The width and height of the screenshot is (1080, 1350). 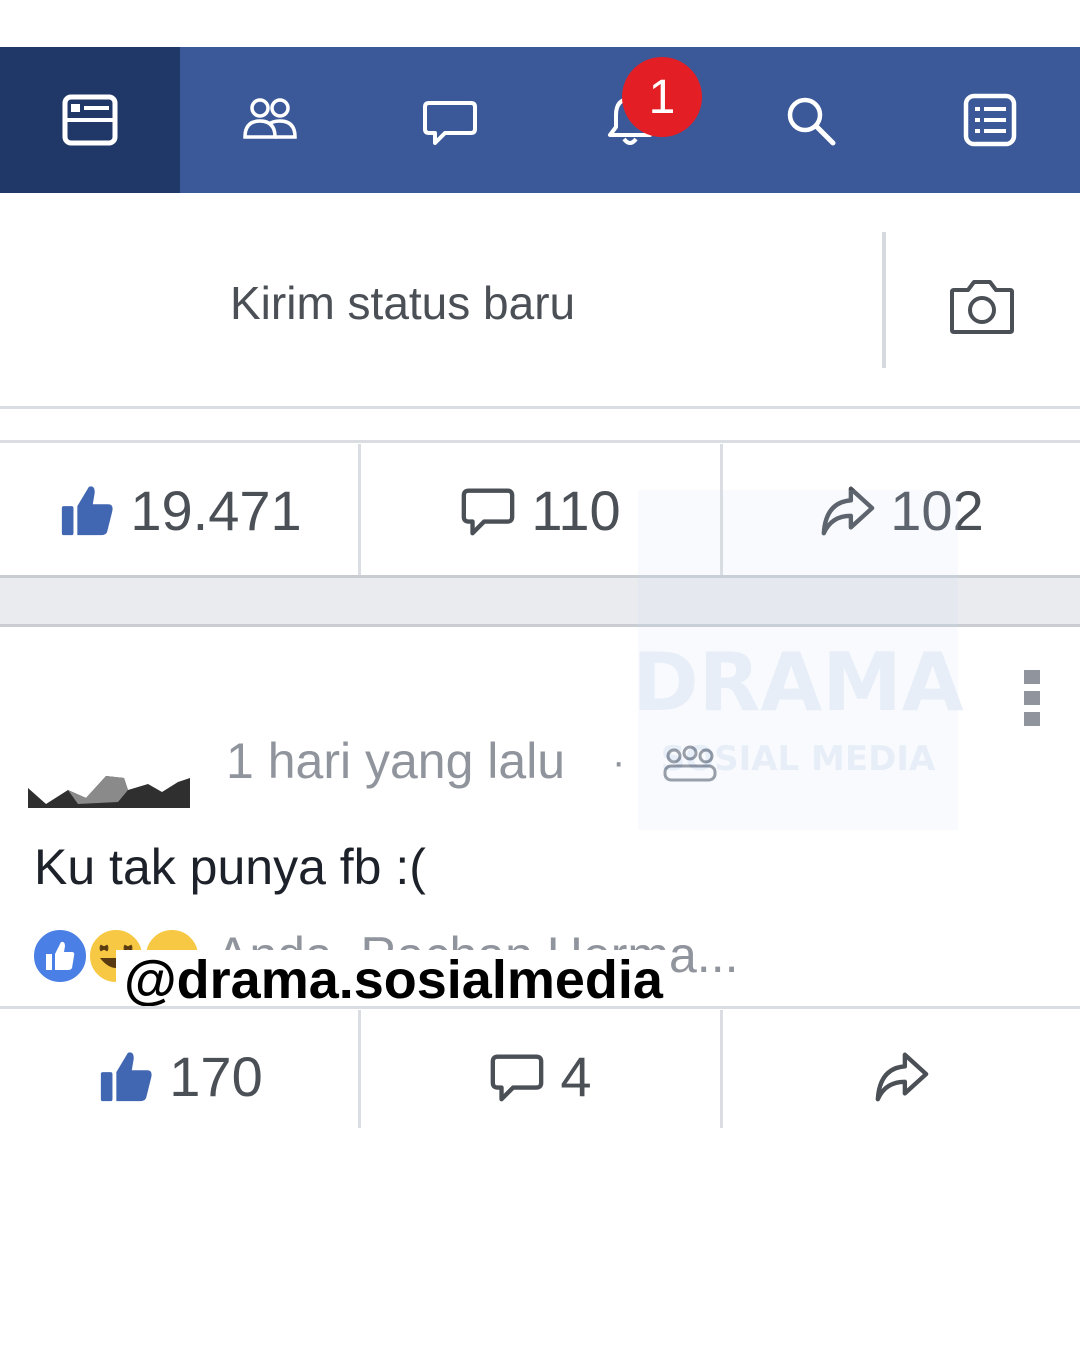 I want to click on nav-news-feed, so click(x=90, y=120).